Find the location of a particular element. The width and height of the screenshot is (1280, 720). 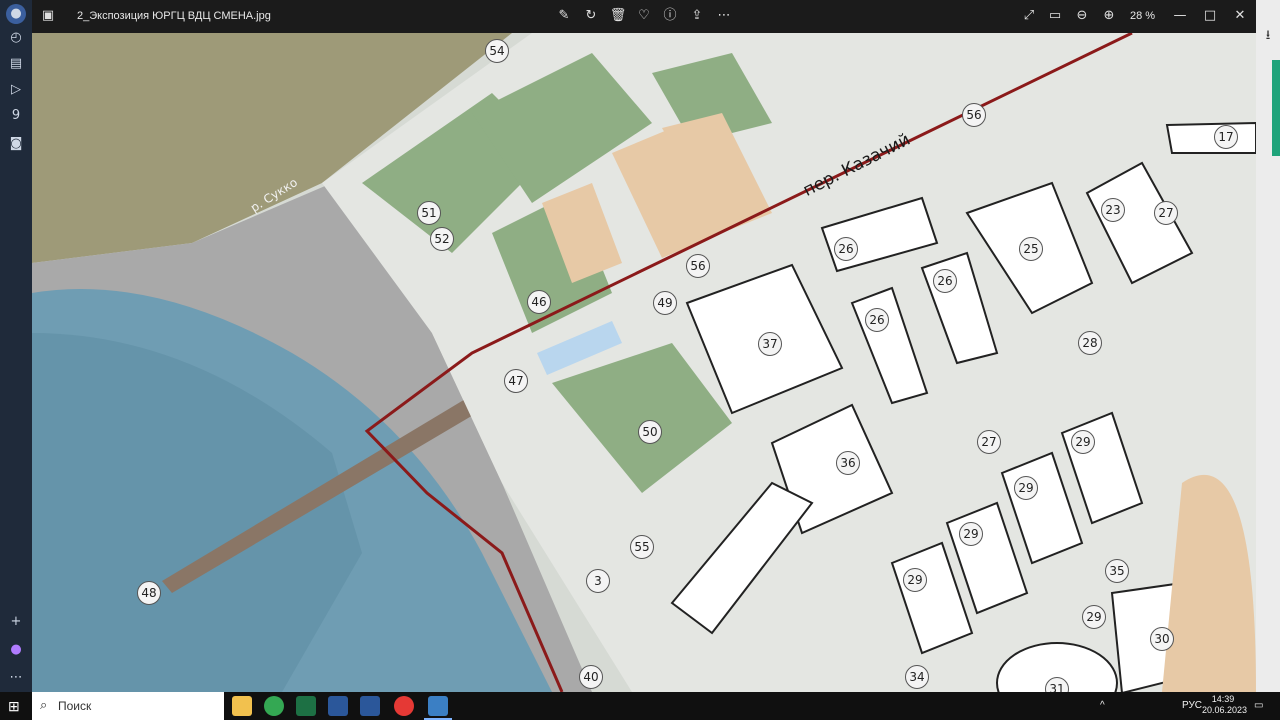

marker-29-a: 29 is located at coordinates (1083, 442).